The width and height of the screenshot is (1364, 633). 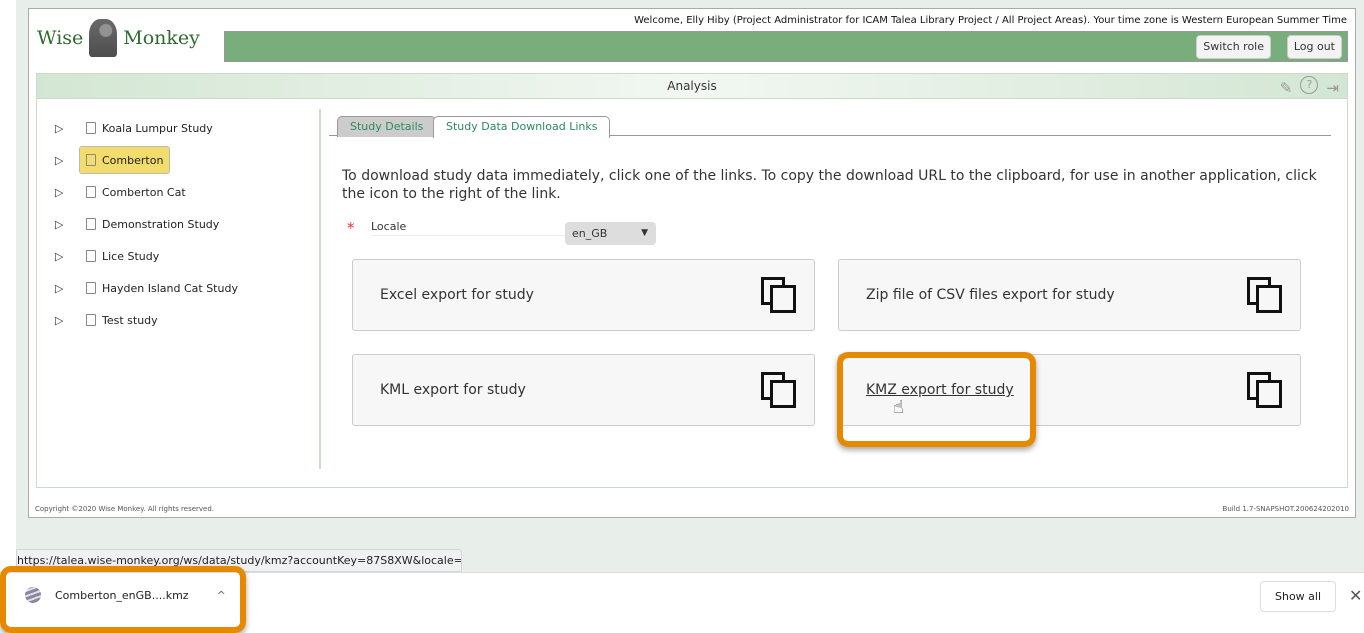 What do you see at coordinates (1355, 595) in the screenshot?
I see `close-icon: ✕` at bounding box center [1355, 595].